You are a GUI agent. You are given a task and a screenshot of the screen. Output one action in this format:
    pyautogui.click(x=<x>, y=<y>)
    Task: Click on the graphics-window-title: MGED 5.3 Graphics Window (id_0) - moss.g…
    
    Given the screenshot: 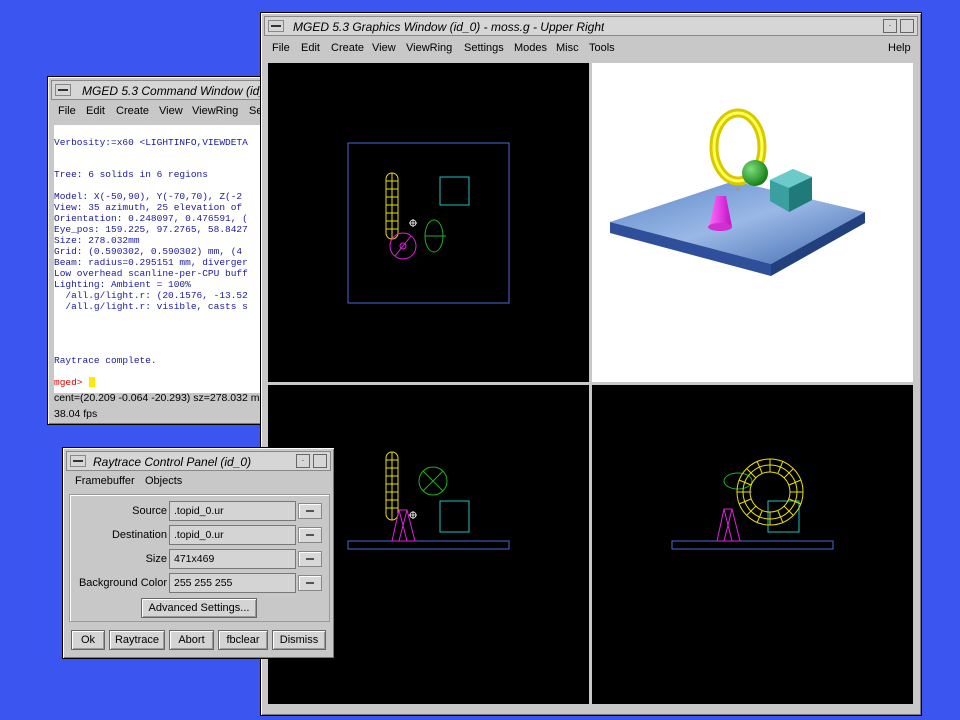 What is the action you would take?
    pyautogui.click(x=449, y=27)
    